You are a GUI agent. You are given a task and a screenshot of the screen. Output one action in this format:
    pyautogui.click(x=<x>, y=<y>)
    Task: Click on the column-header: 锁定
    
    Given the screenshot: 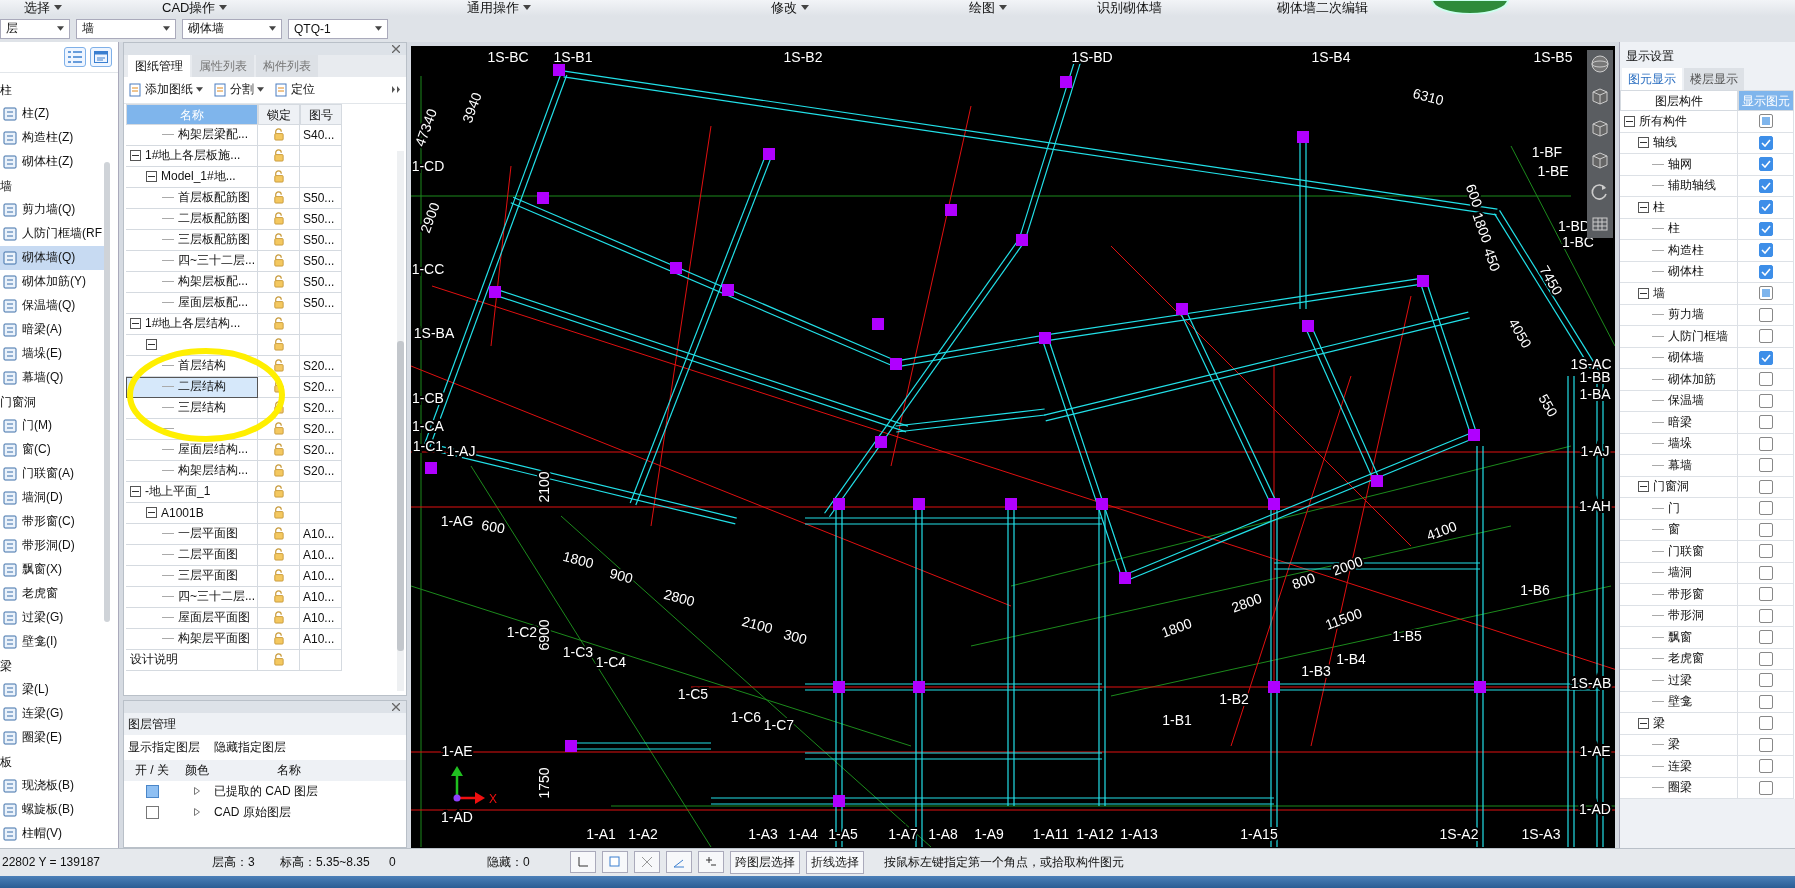 What is the action you would take?
    pyautogui.click(x=279, y=114)
    